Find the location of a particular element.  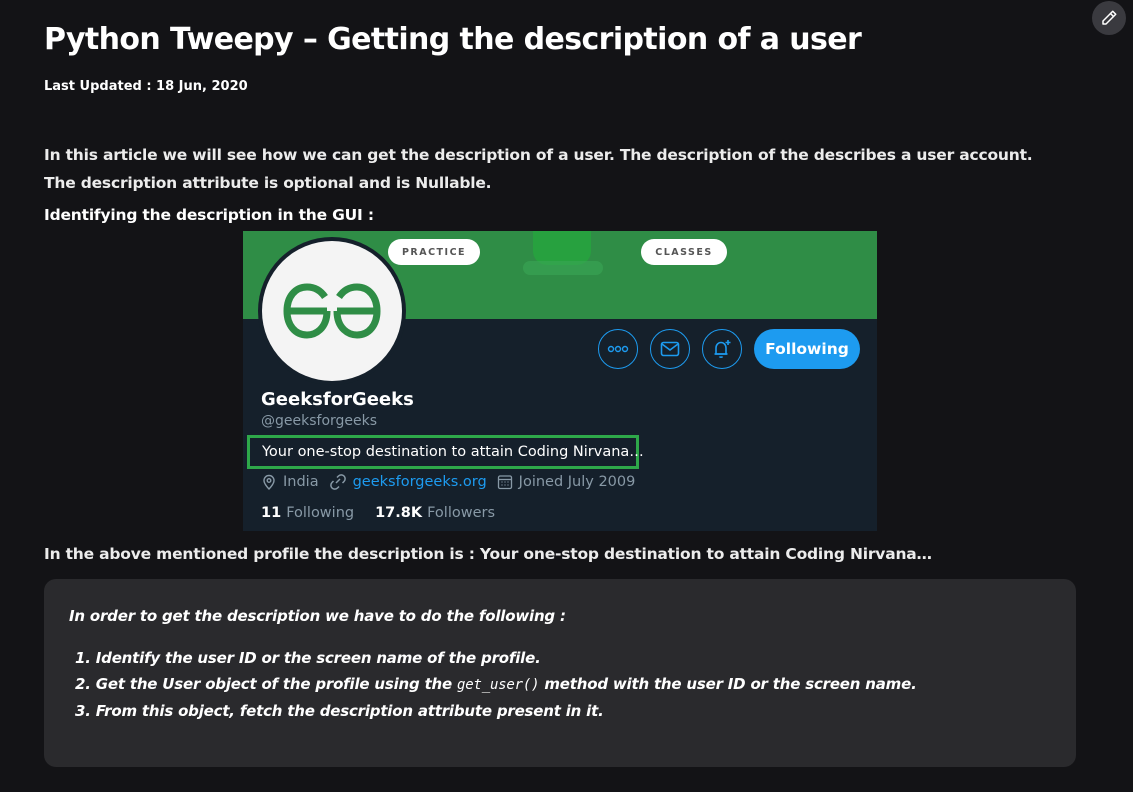

step-number: 1. is located at coordinates (83, 658).